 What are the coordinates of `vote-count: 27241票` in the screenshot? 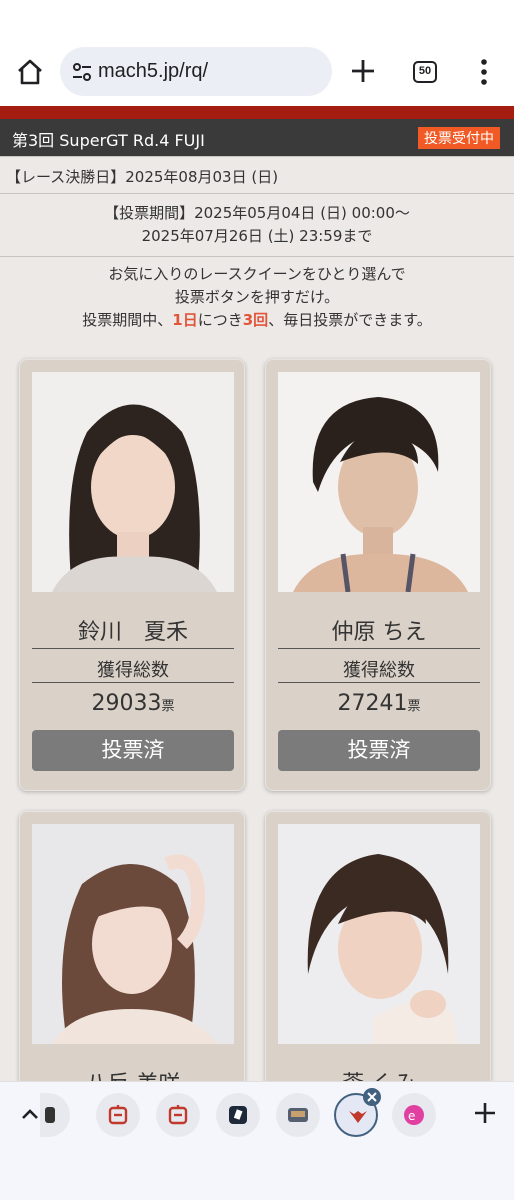 It's located at (379, 703).